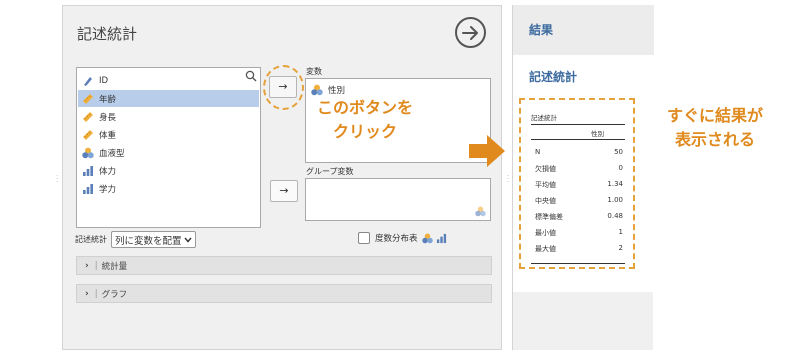 Image resolution: width=800 pixels, height=352 pixels. What do you see at coordinates (615, 184) in the screenshot?
I see `row-value: 1.34` at bounding box center [615, 184].